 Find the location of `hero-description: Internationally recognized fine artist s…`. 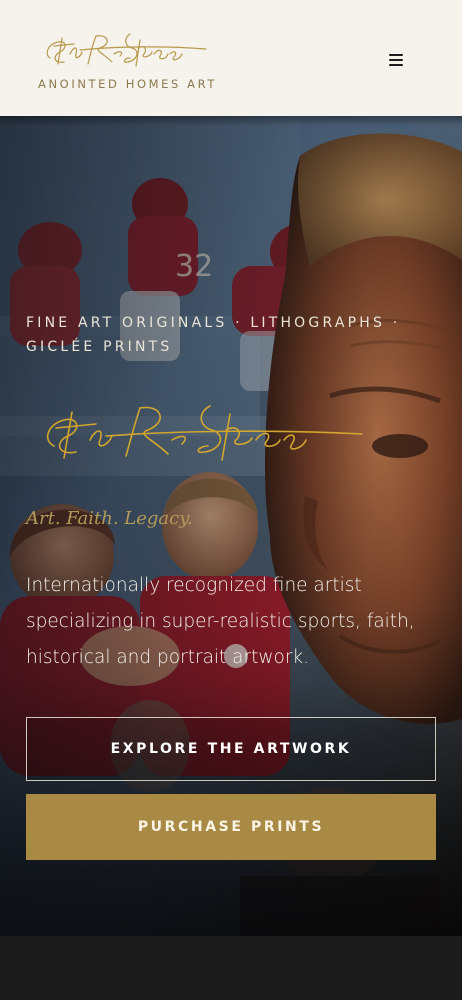

hero-description: Internationally recognized fine artist s… is located at coordinates (220, 621).